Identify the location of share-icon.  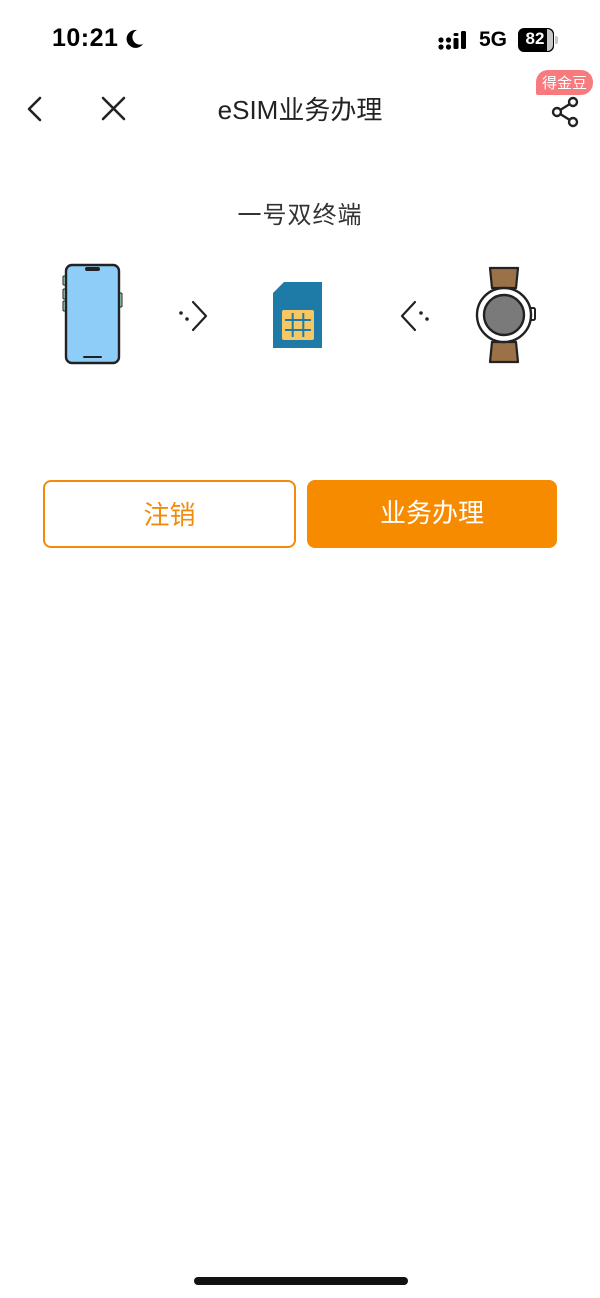
(566, 112).